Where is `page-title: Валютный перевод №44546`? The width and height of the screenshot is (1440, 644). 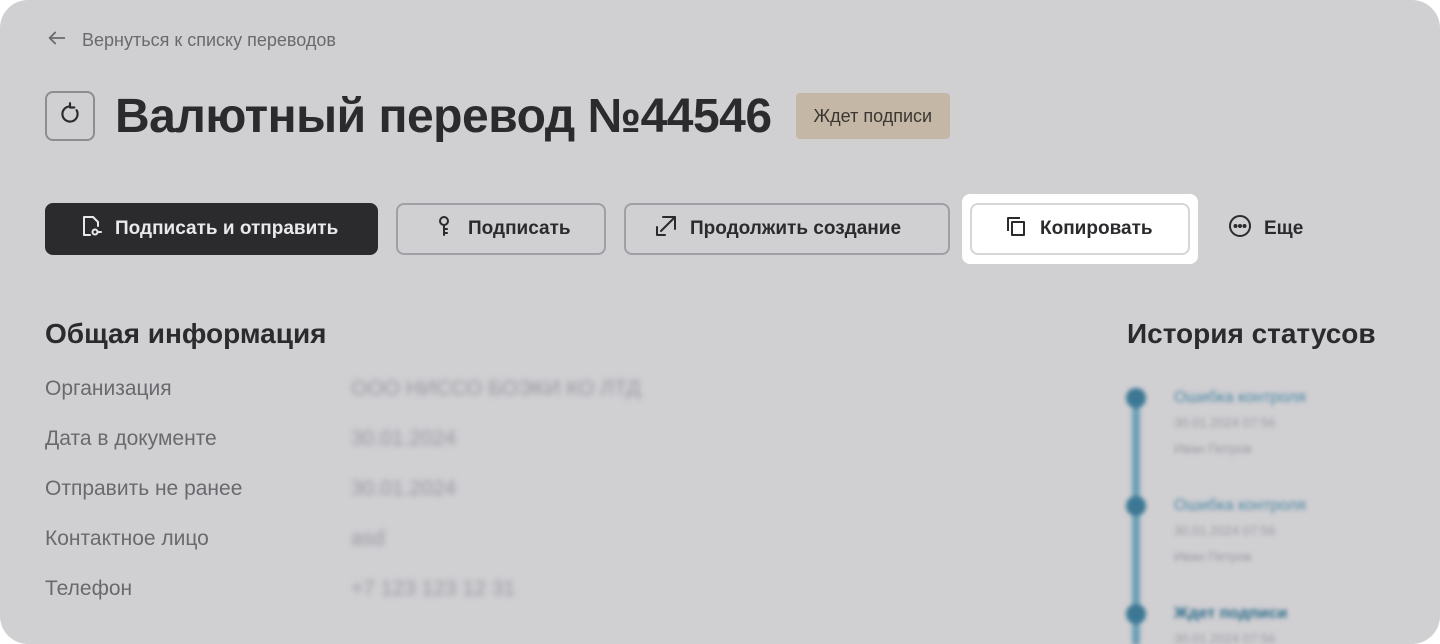 page-title: Валютный перевод №44546 is located at coordinates (443, 116).